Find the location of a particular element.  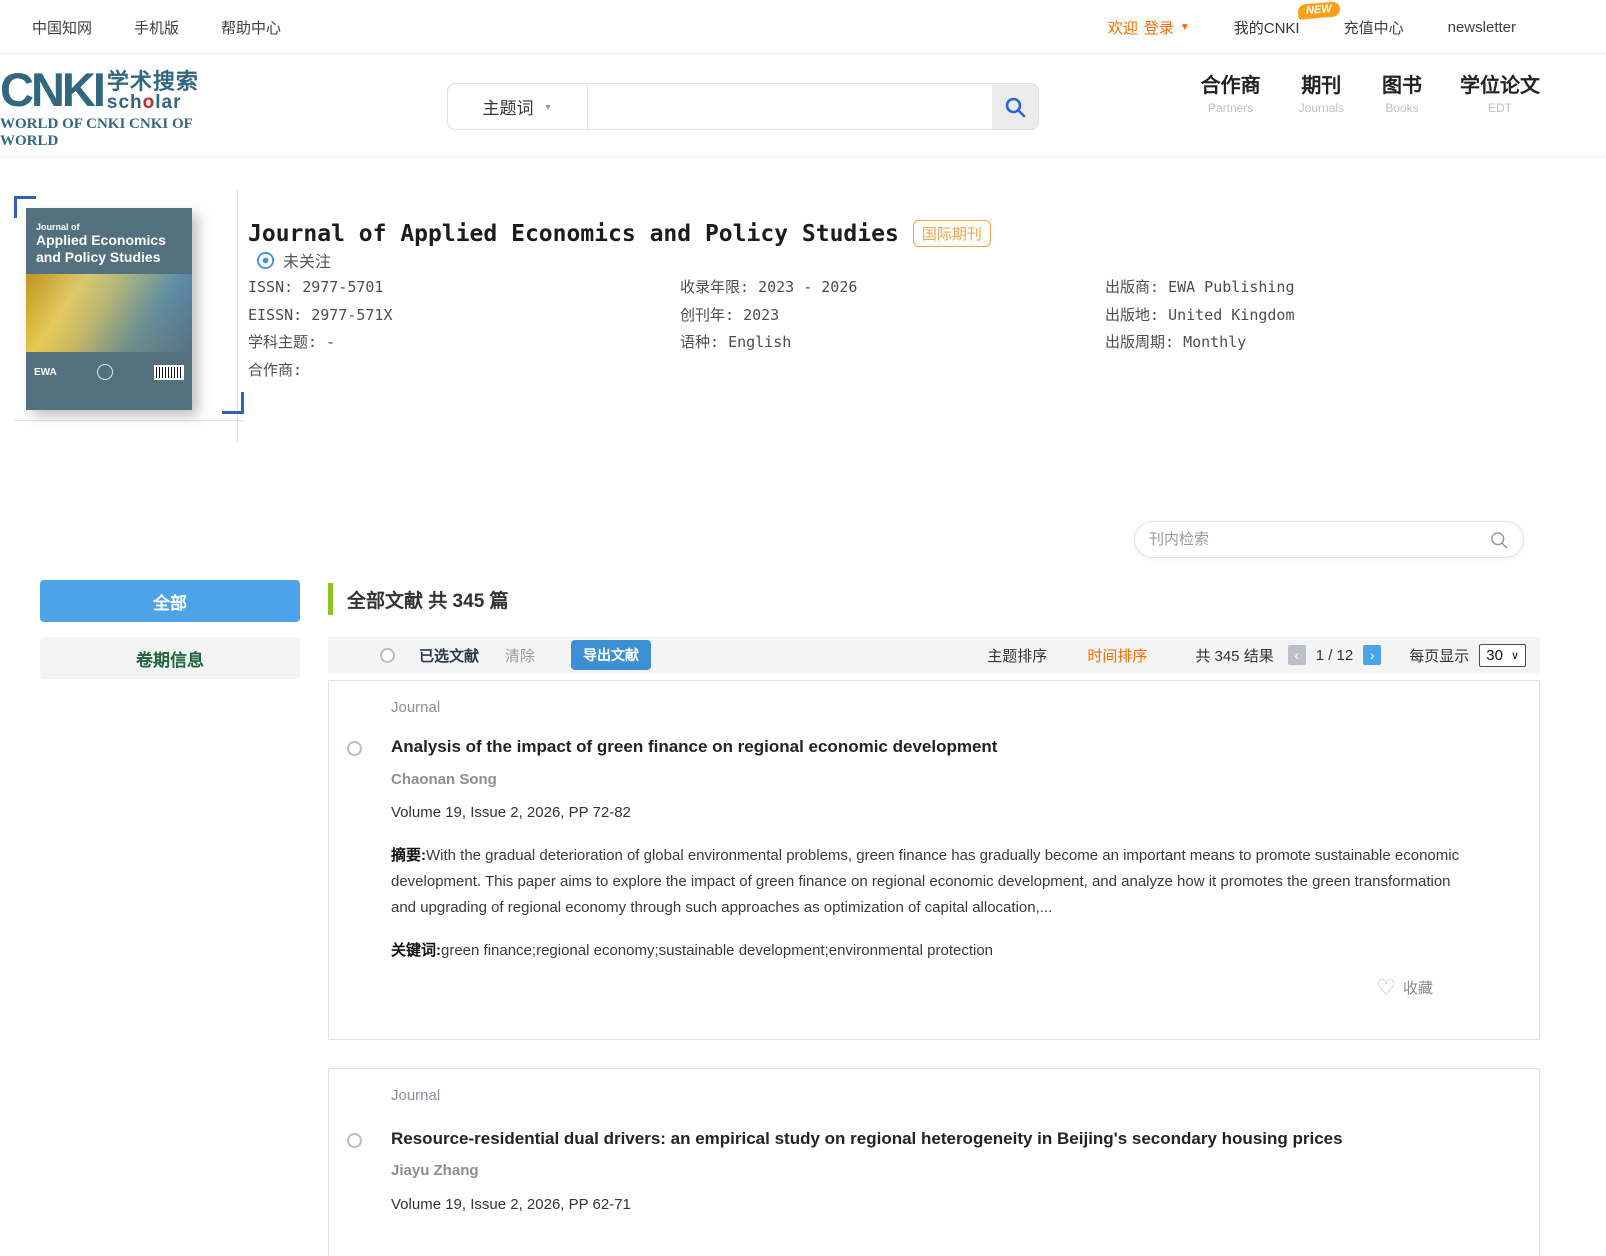

issn-row: ISSN: 2977-5701 is located at coordinates (316, 287).